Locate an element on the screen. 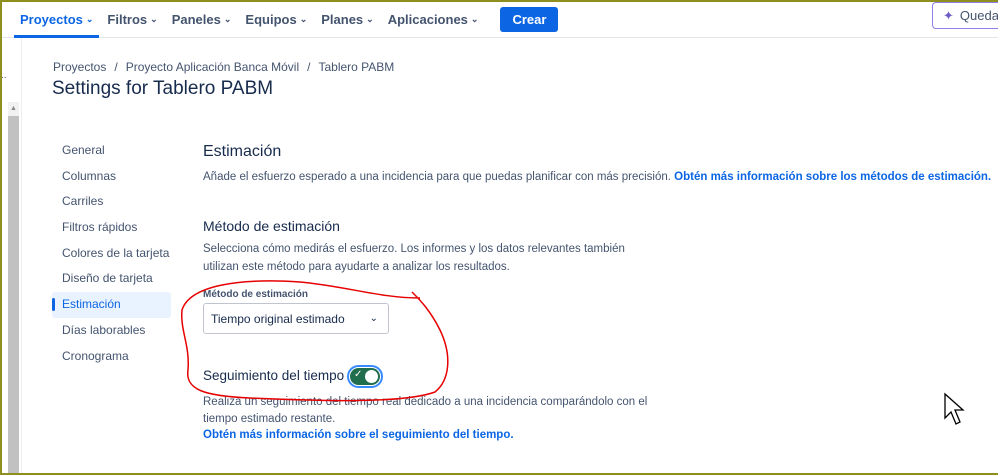 The height and width of the screenshot is (475, 998). mouse-cursor-icon is located at coordinates (954, 408).